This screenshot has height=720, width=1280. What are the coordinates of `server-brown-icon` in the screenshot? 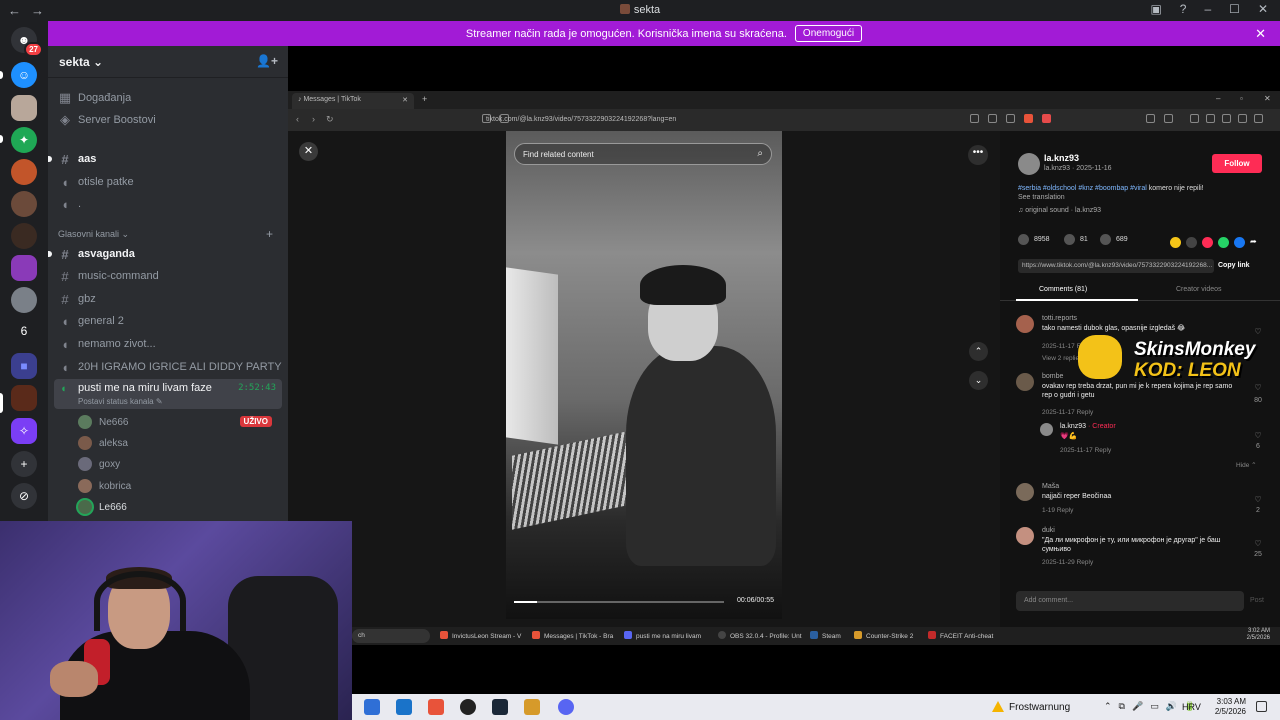 It's located at (24, 204).